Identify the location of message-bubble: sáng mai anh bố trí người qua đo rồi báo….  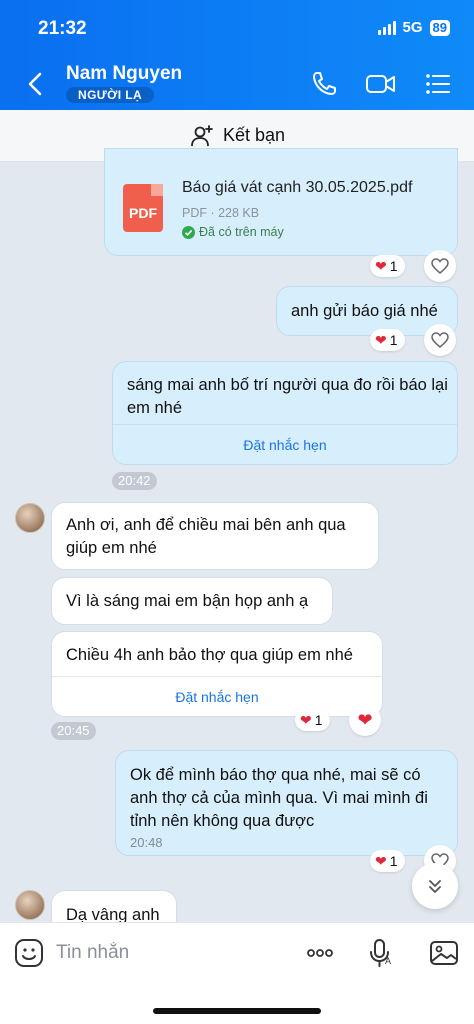
(285, 413).